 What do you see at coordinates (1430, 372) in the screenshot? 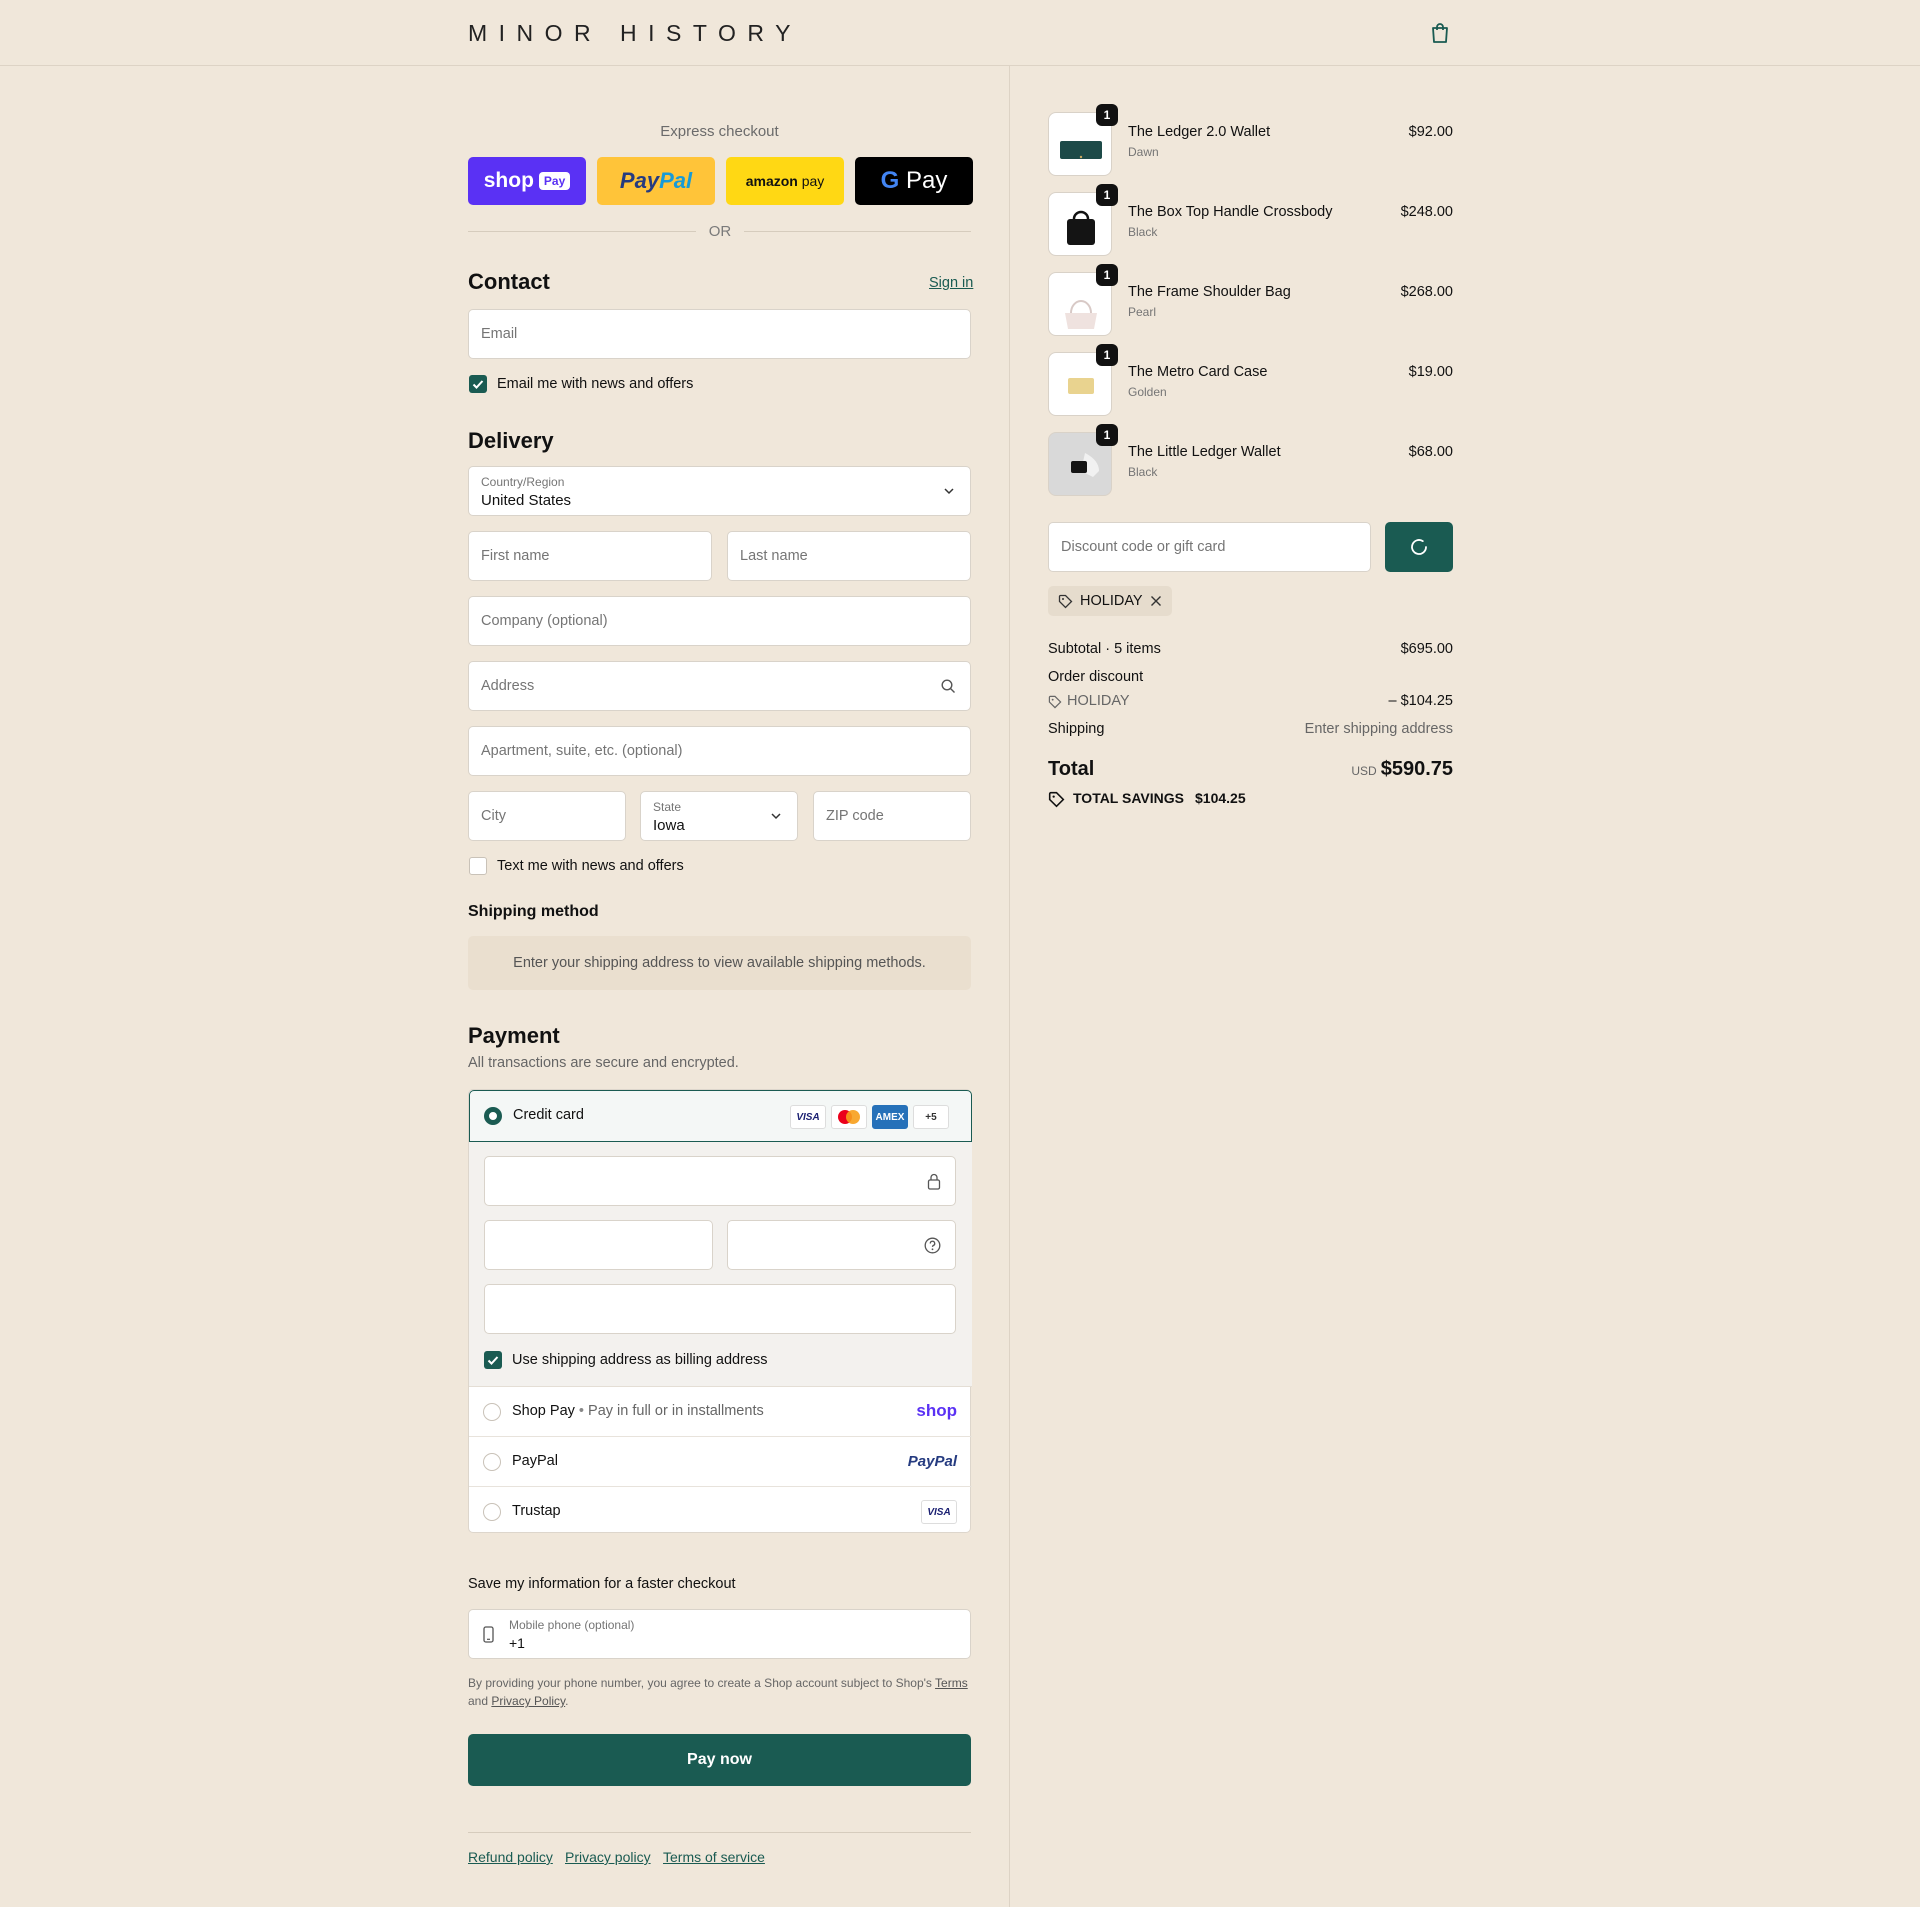
I see `product-price: $19.00` at bounding box center [1430, 372].